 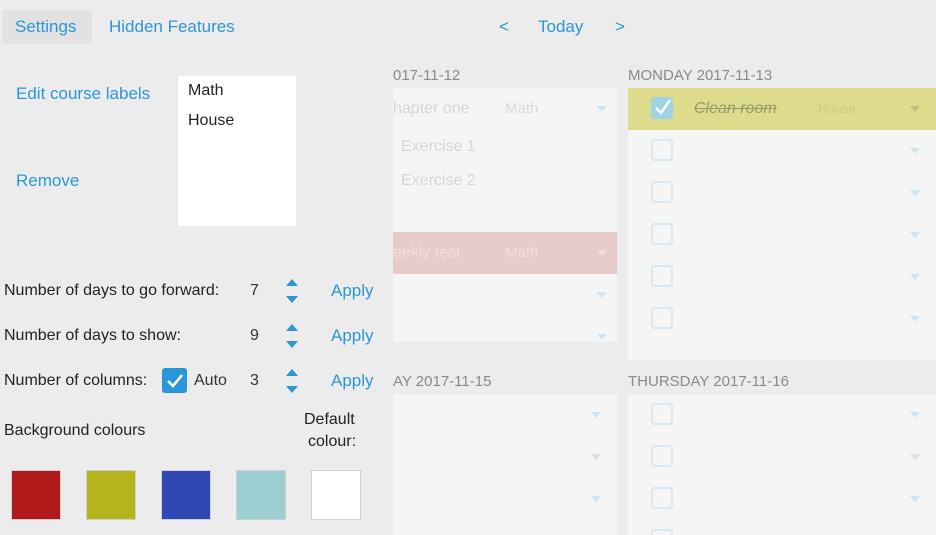 I want to click on task-title: hapter one, so click(x=431, y=108).